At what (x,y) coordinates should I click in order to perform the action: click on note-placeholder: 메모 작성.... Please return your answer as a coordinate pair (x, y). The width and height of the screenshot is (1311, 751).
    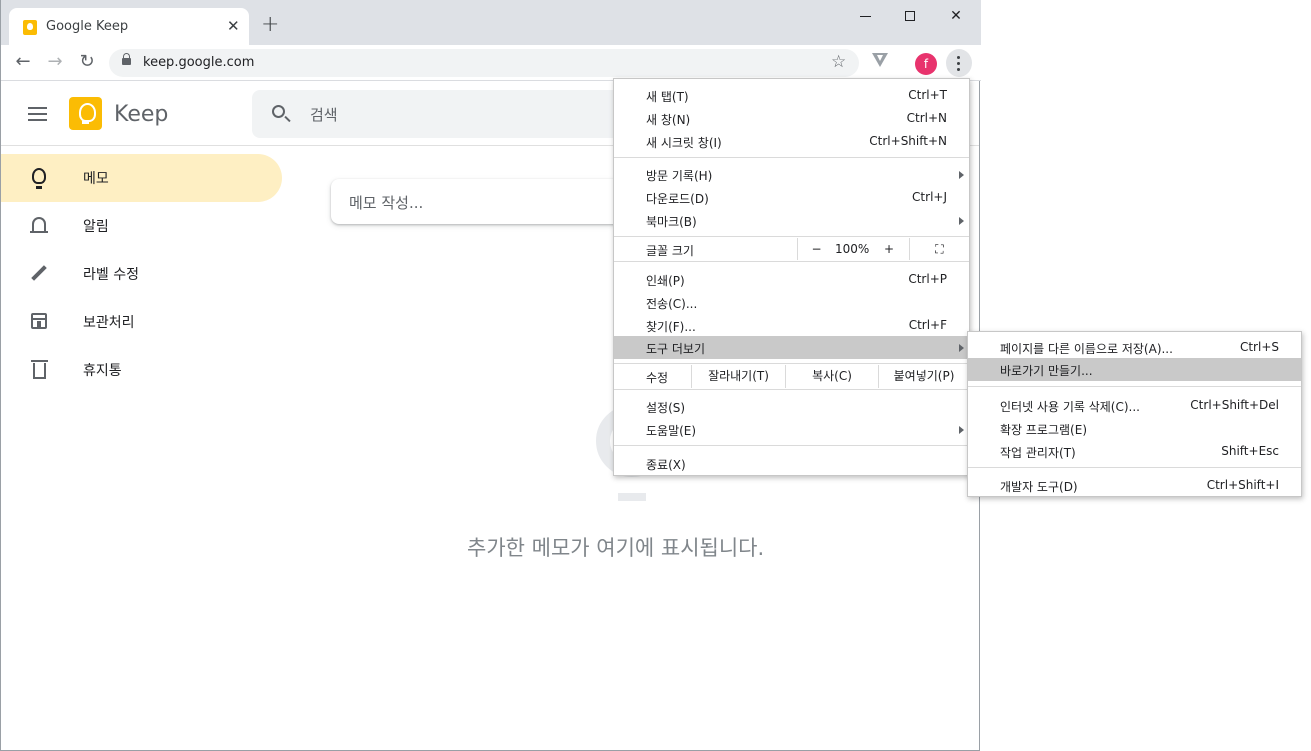
    Looking at the image, I should click on (386, 202).